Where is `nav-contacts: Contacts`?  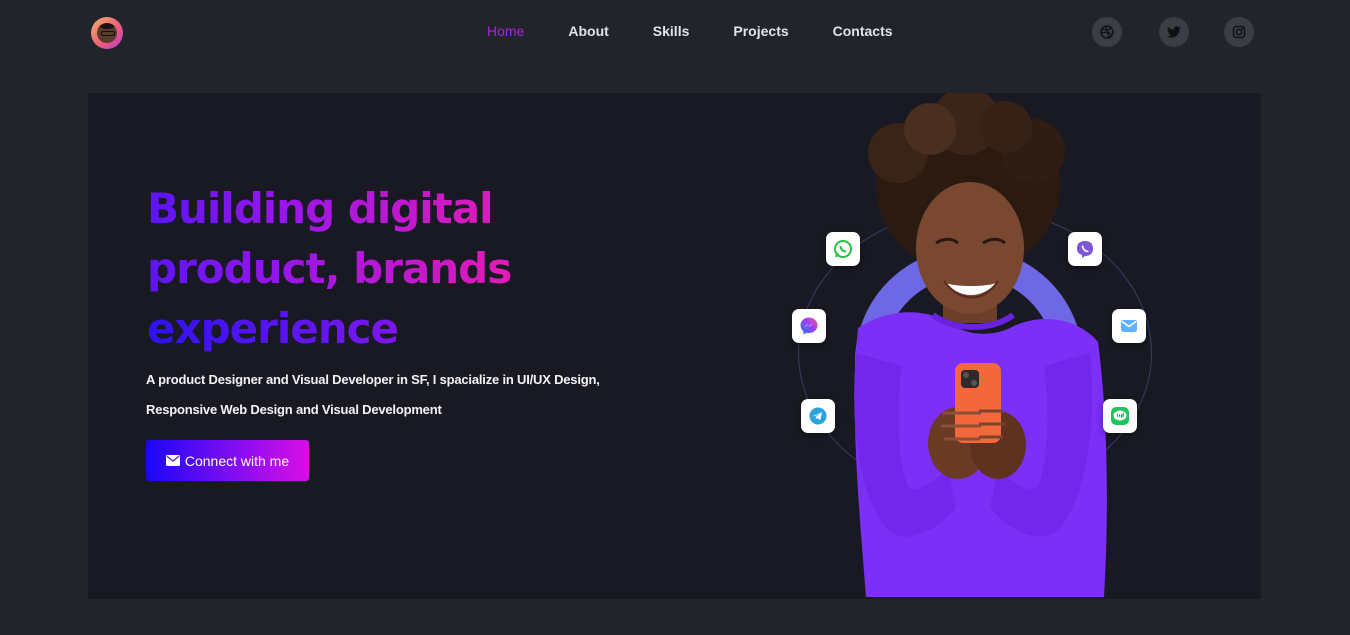 nav-contacts: Contacts is located at coordinates (863, 31).